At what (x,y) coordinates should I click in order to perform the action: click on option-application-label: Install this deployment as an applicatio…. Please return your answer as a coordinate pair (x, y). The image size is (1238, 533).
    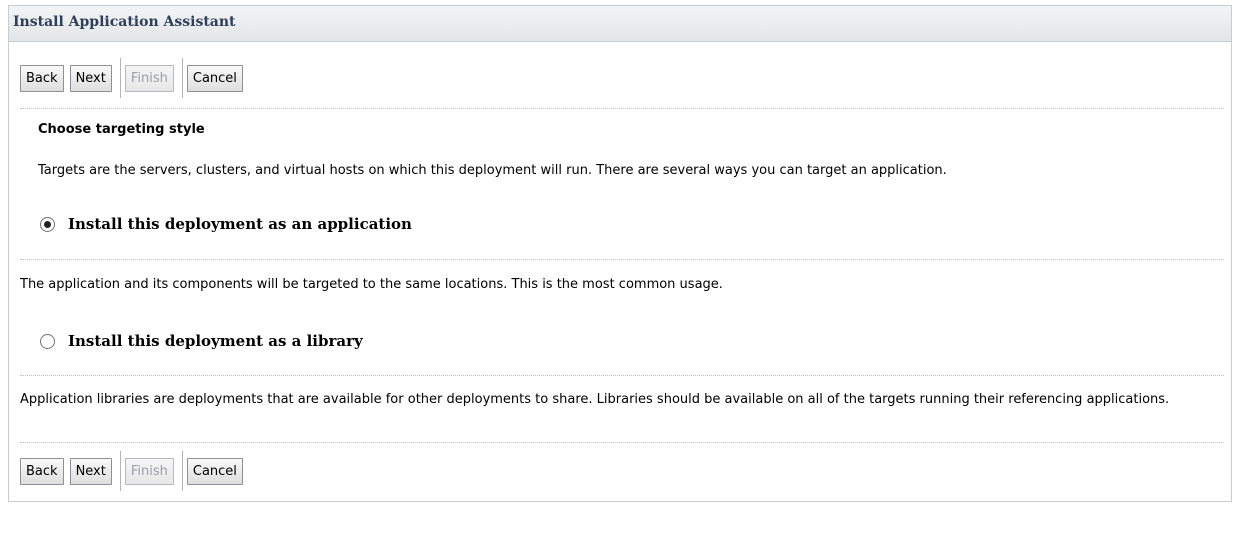
    Looking at the image, I should click on (240, 224).